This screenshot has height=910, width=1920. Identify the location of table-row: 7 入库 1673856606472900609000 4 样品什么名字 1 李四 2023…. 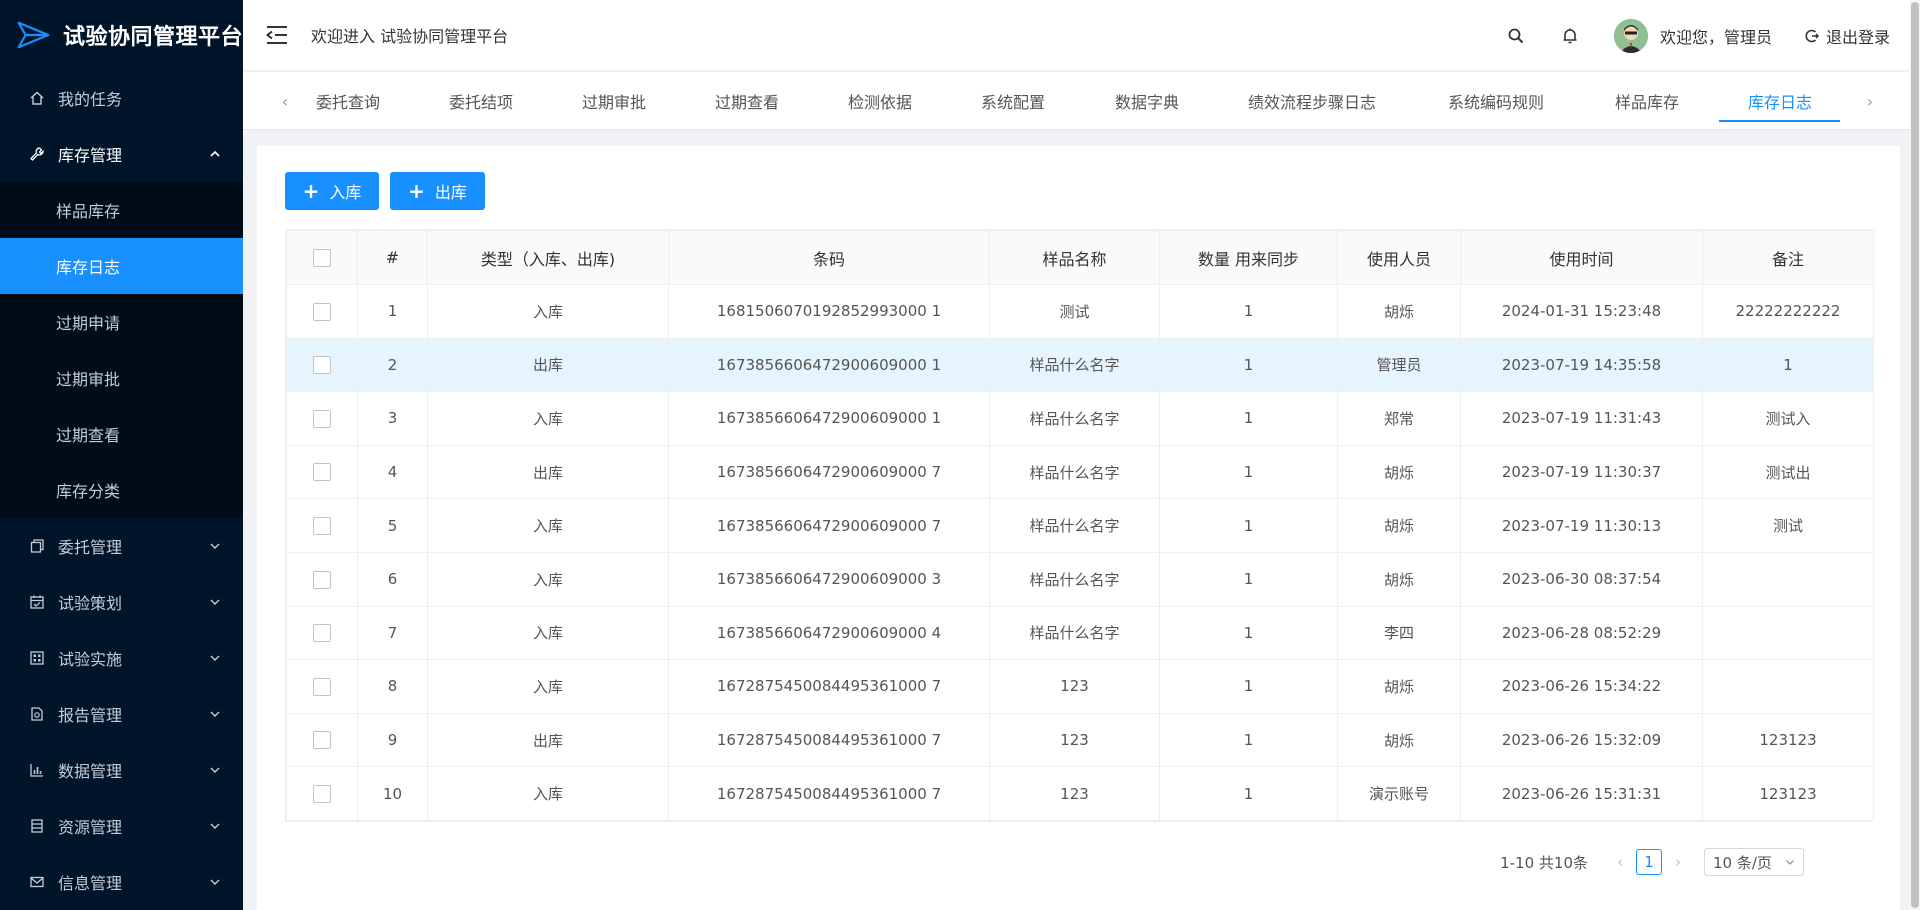
(1080, 633).